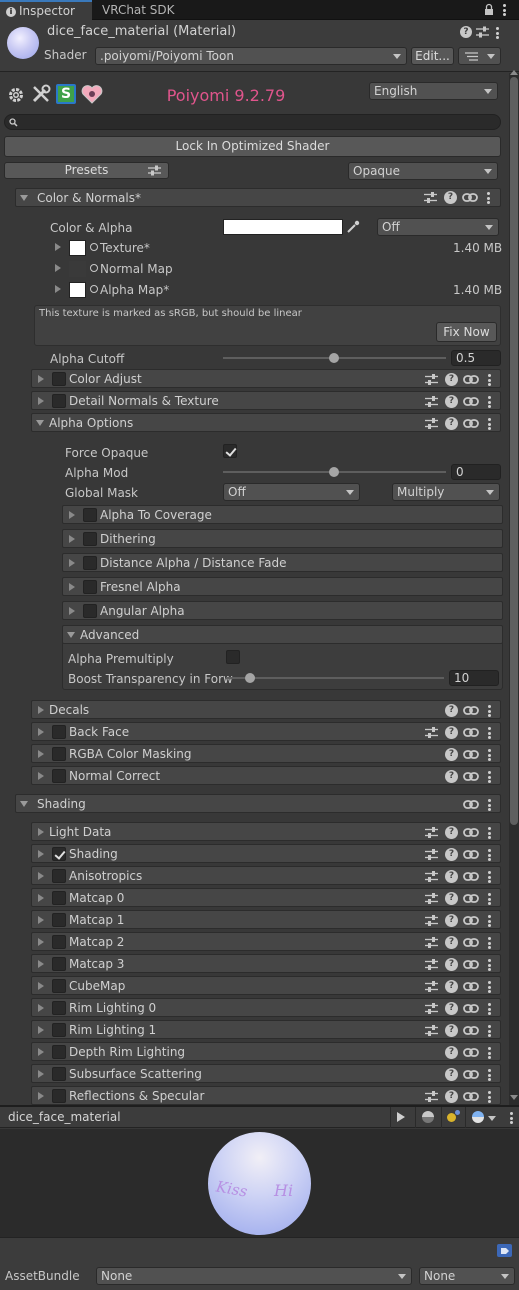 The height and width of the screenshot is (1290, 519). Describe the element at coordinates (451, 1117) in the screenshot. I see `light-icon` at that location.